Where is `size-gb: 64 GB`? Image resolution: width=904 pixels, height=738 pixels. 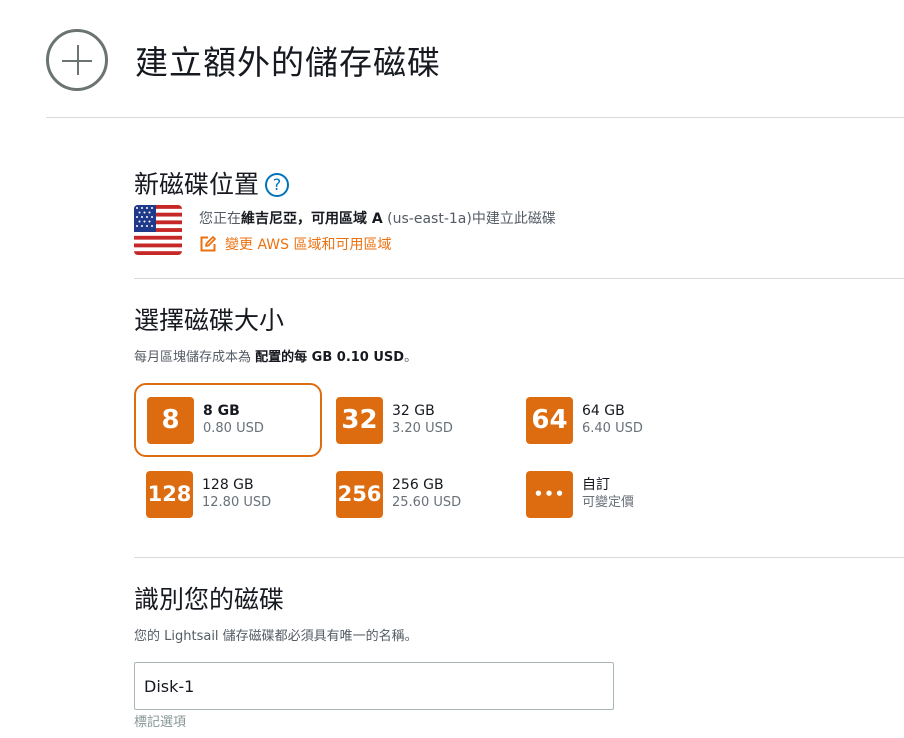
size-gb: 64 GB is located at coordinates (603, 411).